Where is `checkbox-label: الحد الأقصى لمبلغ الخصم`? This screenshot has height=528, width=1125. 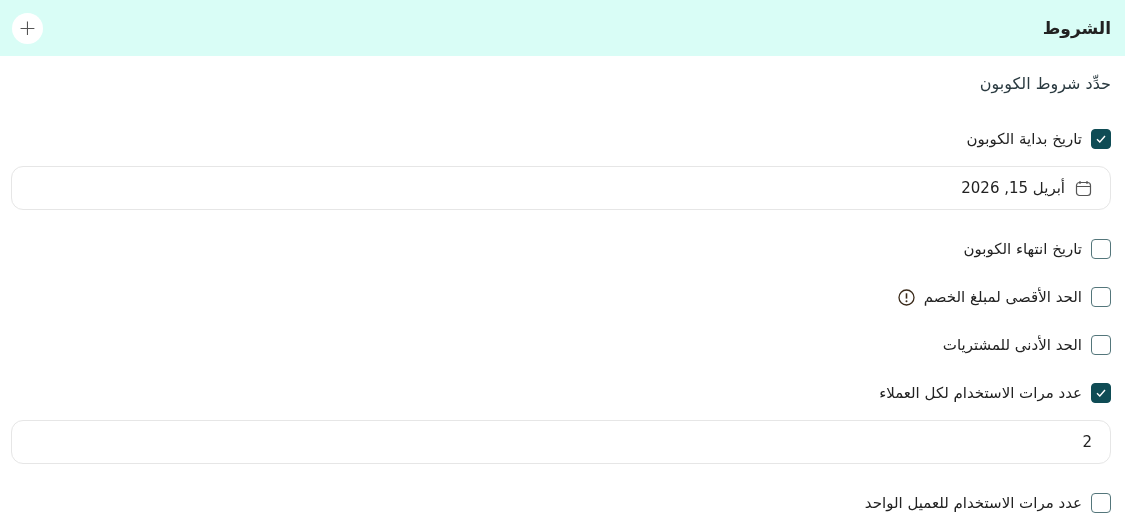
checkbox-label: الحد الأقصى لمبلغ الخصم is located at coordinates (1002, 297).